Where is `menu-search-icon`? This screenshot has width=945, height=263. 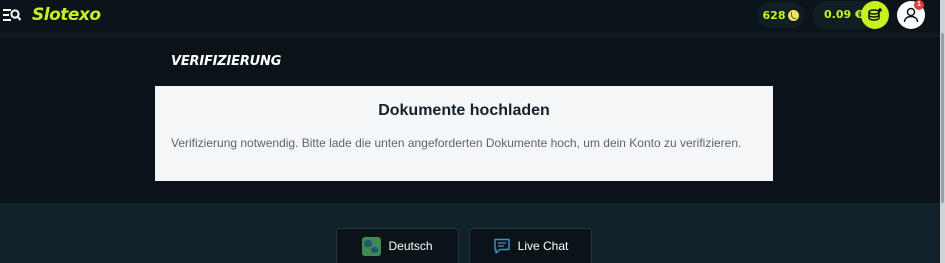 menu-search-icon is located at coordinates (12, 15).